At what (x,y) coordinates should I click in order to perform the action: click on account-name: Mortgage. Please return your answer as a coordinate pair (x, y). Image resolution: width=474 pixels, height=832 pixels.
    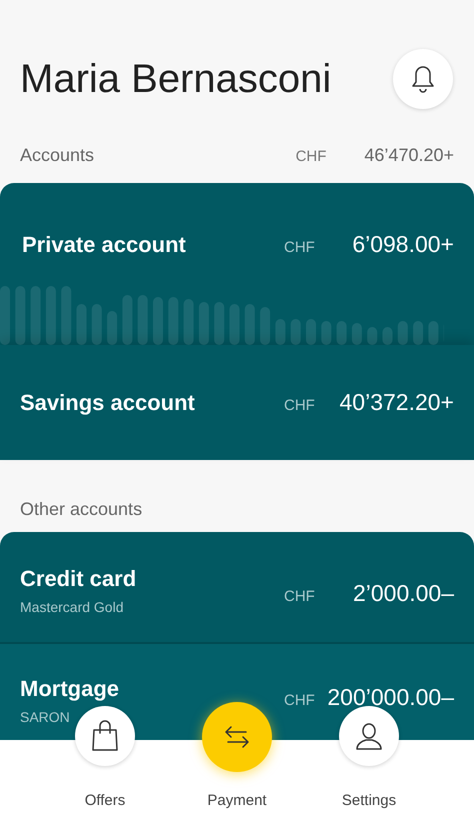
    Looking at the image, I should click on (69, 689).